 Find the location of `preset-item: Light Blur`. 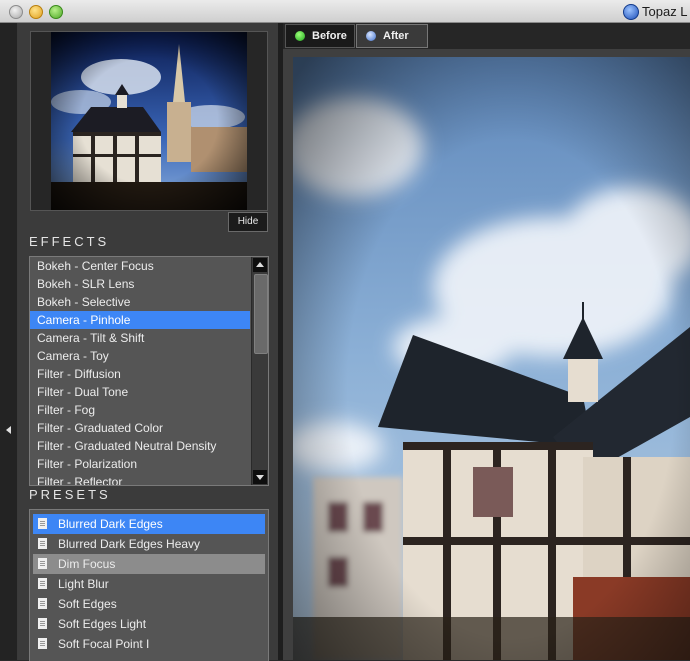

preset-item: Light Blur is located at coordinates (149, 584).